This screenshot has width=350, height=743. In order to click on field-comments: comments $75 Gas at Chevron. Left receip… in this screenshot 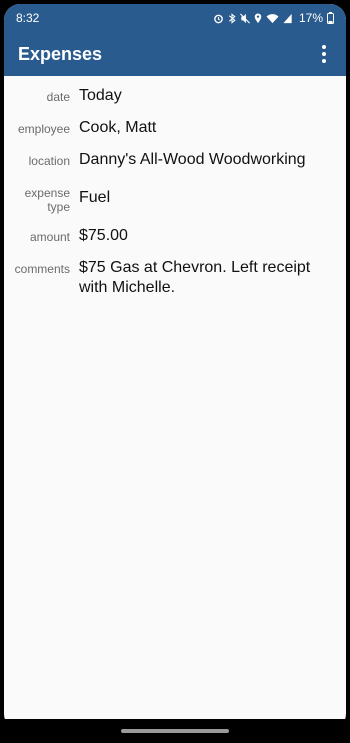, I will do `click(175, 278)`.